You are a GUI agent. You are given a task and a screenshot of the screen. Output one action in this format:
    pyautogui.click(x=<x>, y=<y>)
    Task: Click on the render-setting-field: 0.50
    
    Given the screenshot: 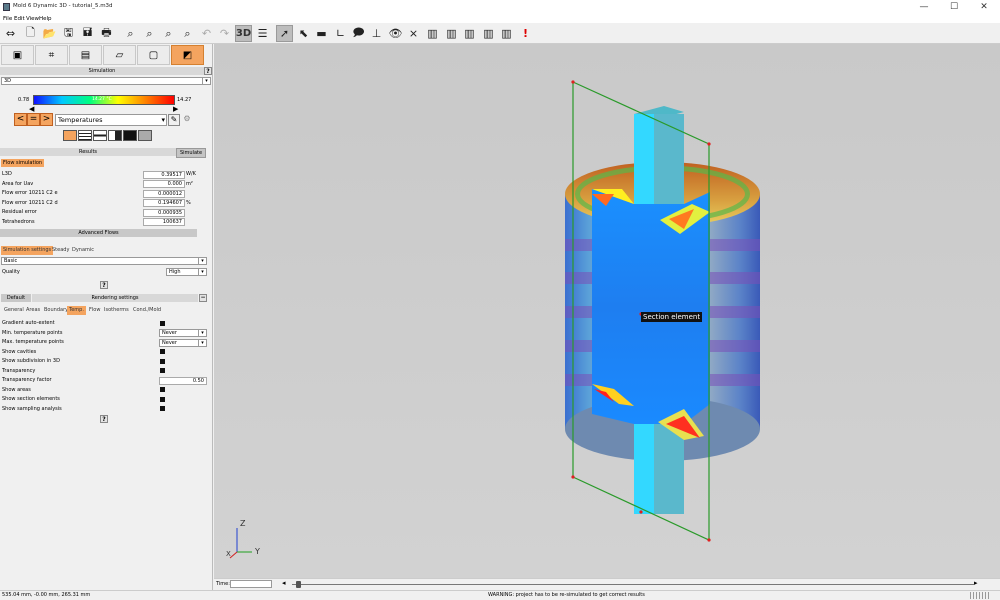 What is the action you would take?
    pyautogui.click(x=183, y=380)
    